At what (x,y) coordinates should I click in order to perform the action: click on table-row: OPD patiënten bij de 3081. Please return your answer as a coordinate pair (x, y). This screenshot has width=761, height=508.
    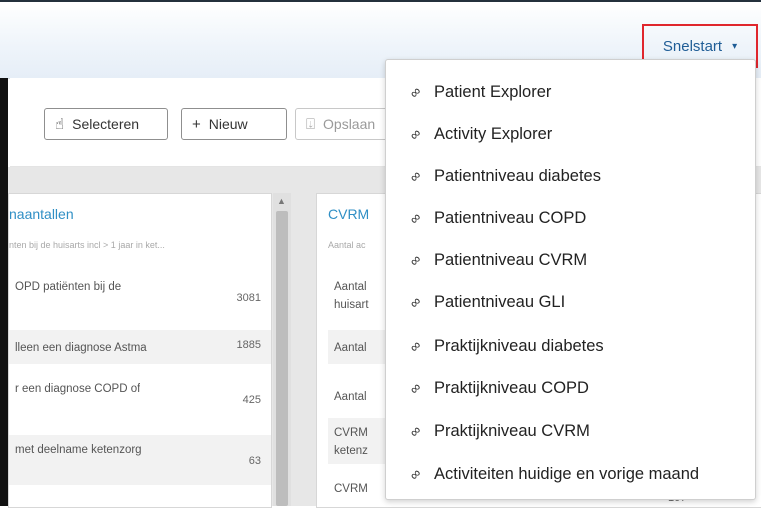
    Looking at the image, I should click on (138, 292).